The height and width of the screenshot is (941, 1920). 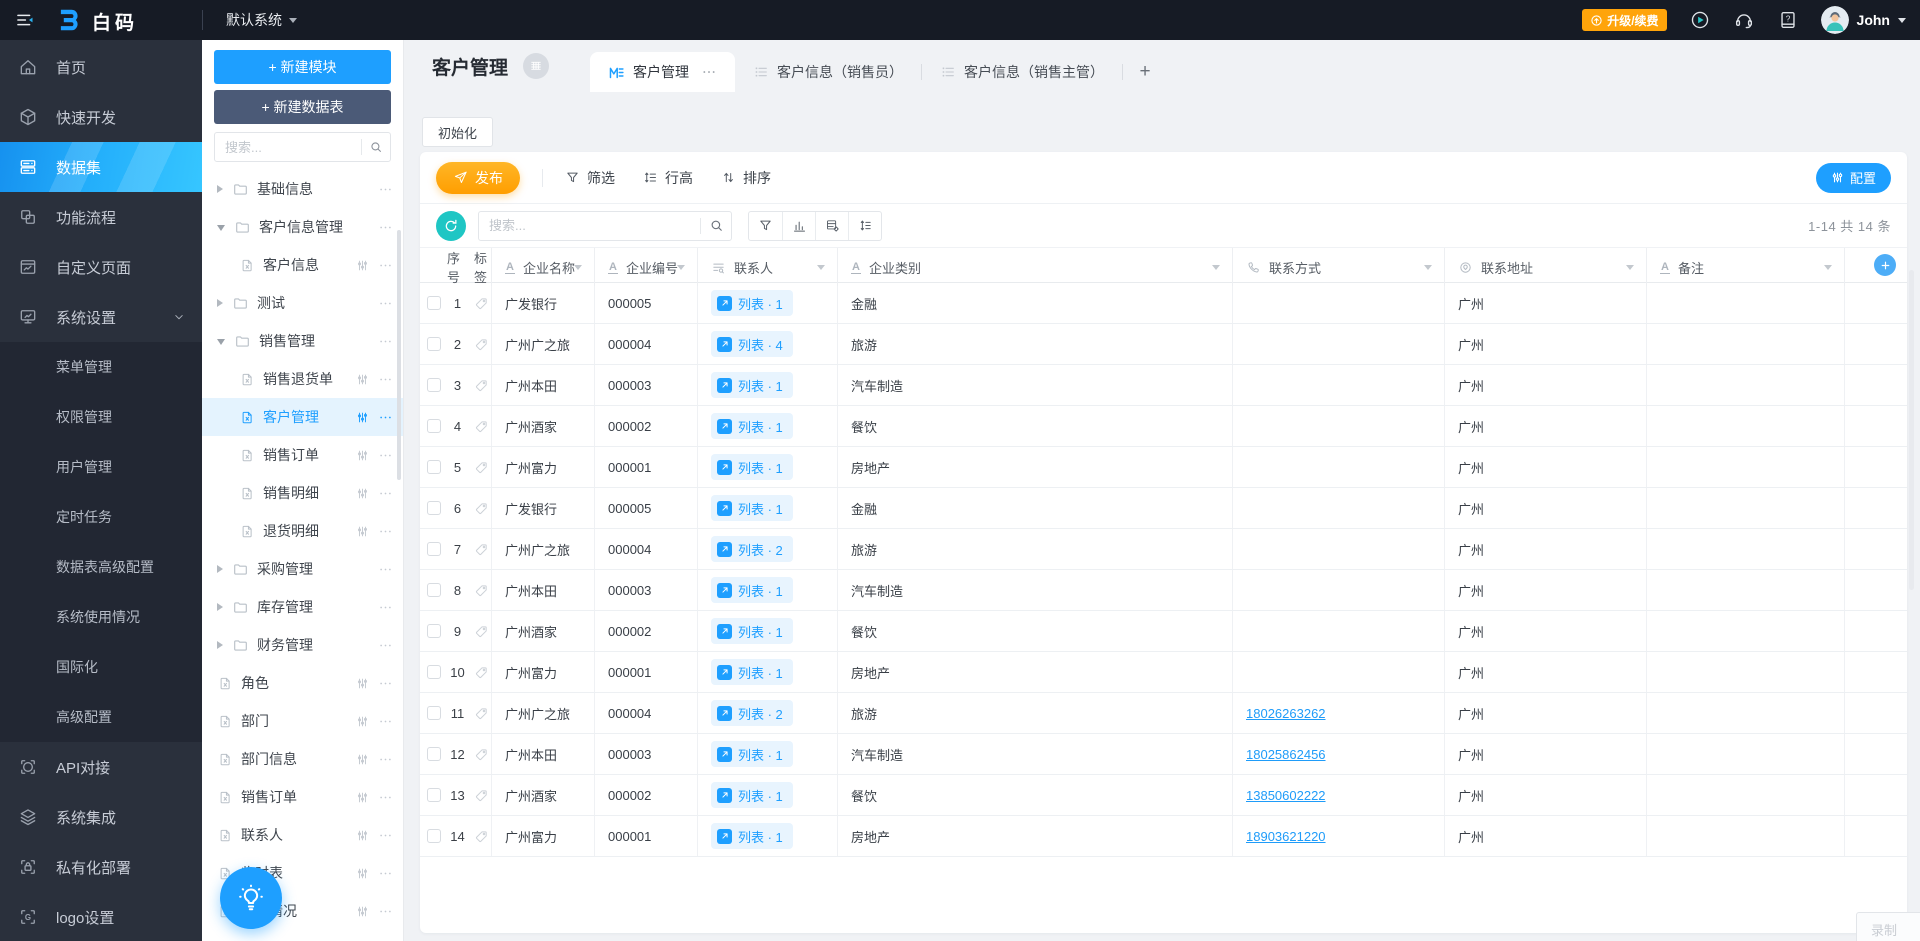 I want to click on upgrade-button: 升级/续费, so click(x=1624, y=20).